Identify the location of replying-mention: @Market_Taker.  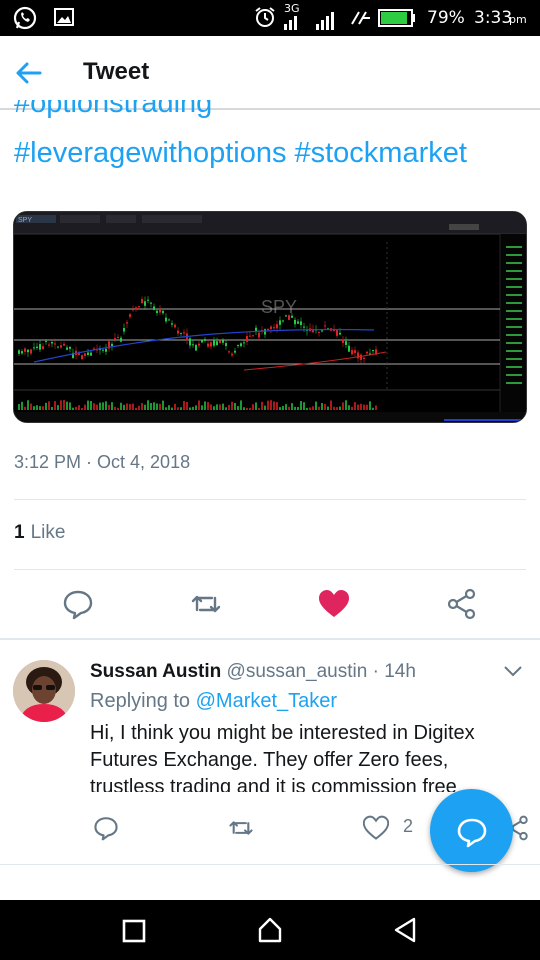
(266, 701).